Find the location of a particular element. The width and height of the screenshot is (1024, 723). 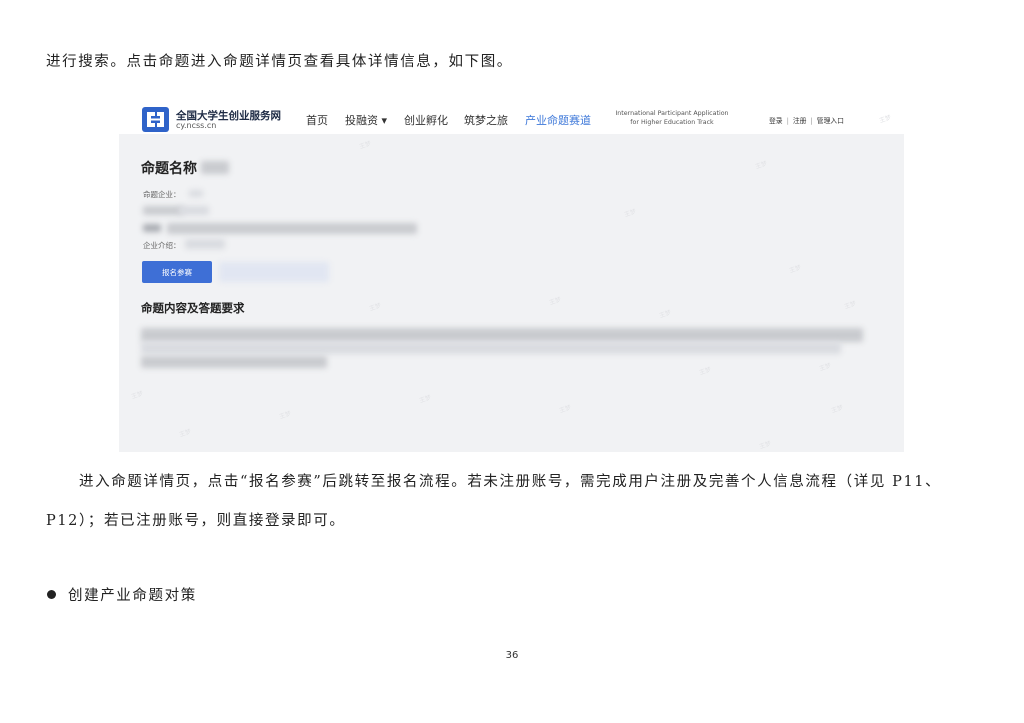

account-links: 登录 | 注册 | 管理入口 is located at coordinates (806, 121).